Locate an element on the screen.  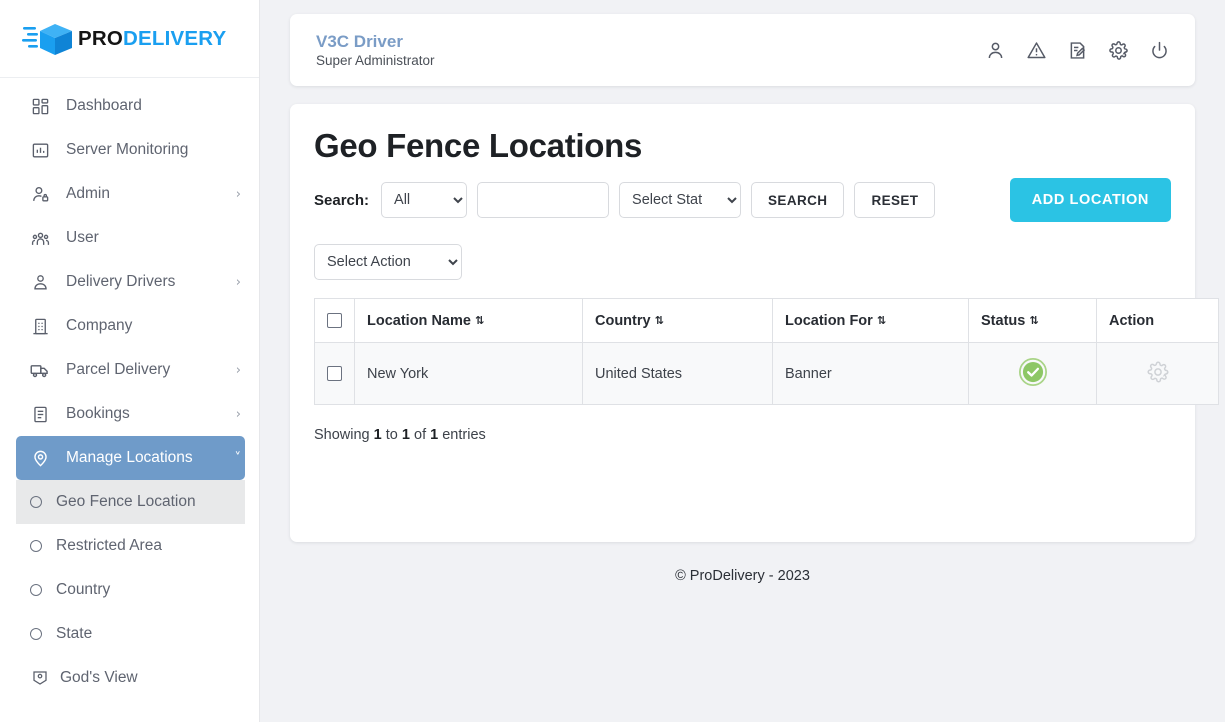
sidebar-subitem-country: Country is located at coordinates (130, 590).